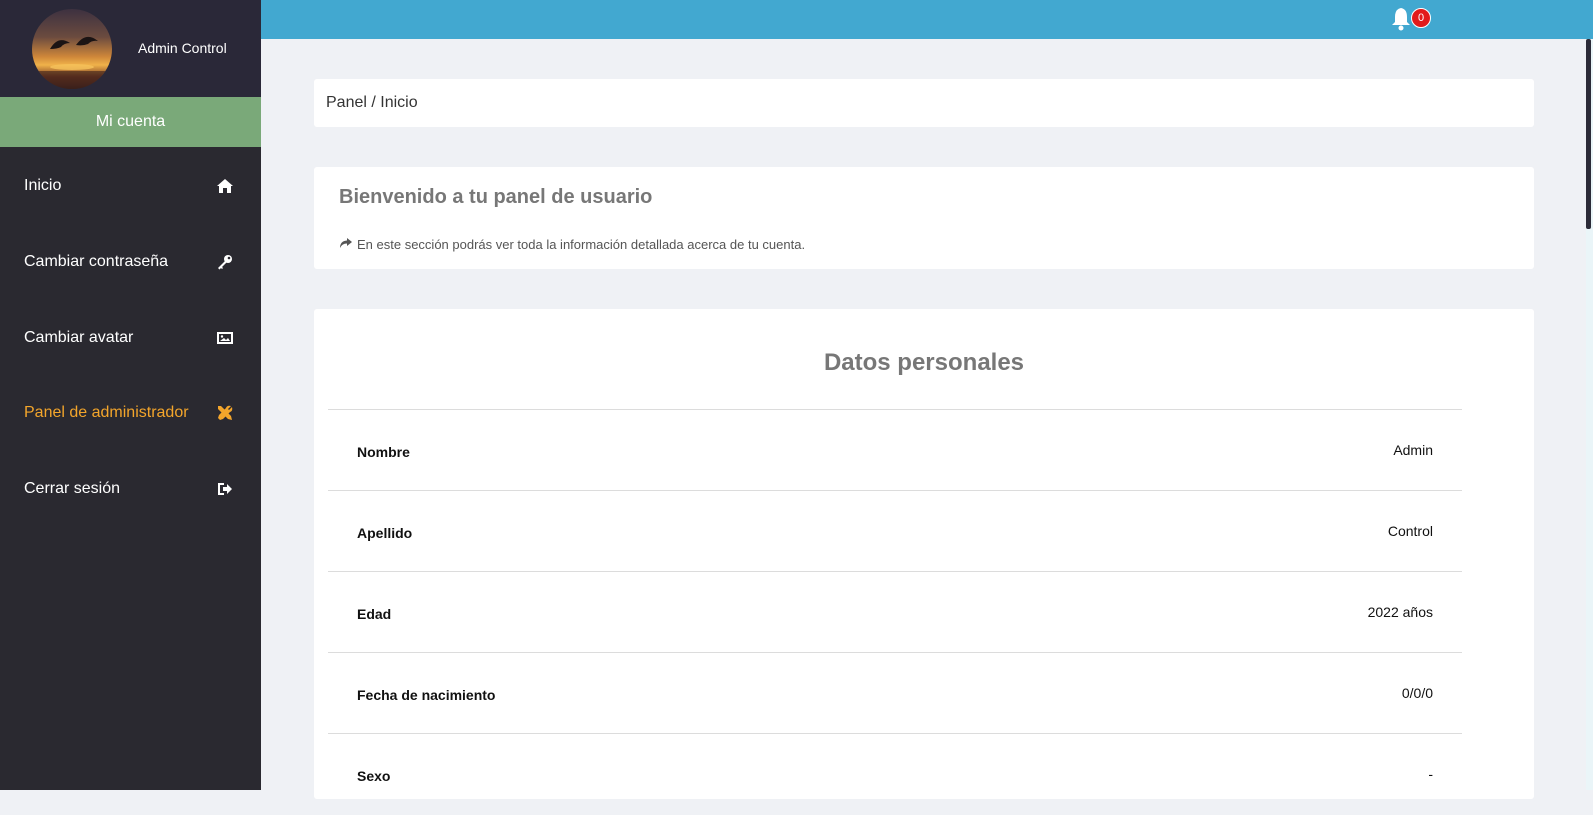 The image size is (1593, 815). I want to click on breadcrumb: Panel / Inicio, so click(372, 102).